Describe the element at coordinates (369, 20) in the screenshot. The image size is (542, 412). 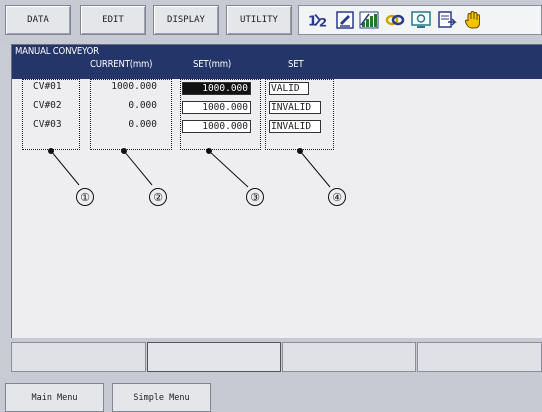
I see `signal-bars-icon` at that location.